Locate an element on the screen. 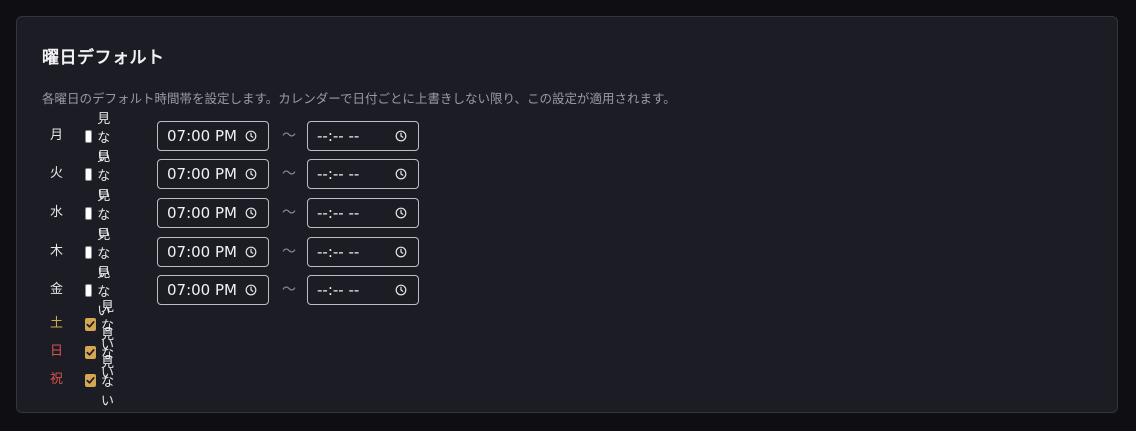 The width and height of the screenshot is (1136, 431). day-label: 金 is located at coordinates (57, 289).